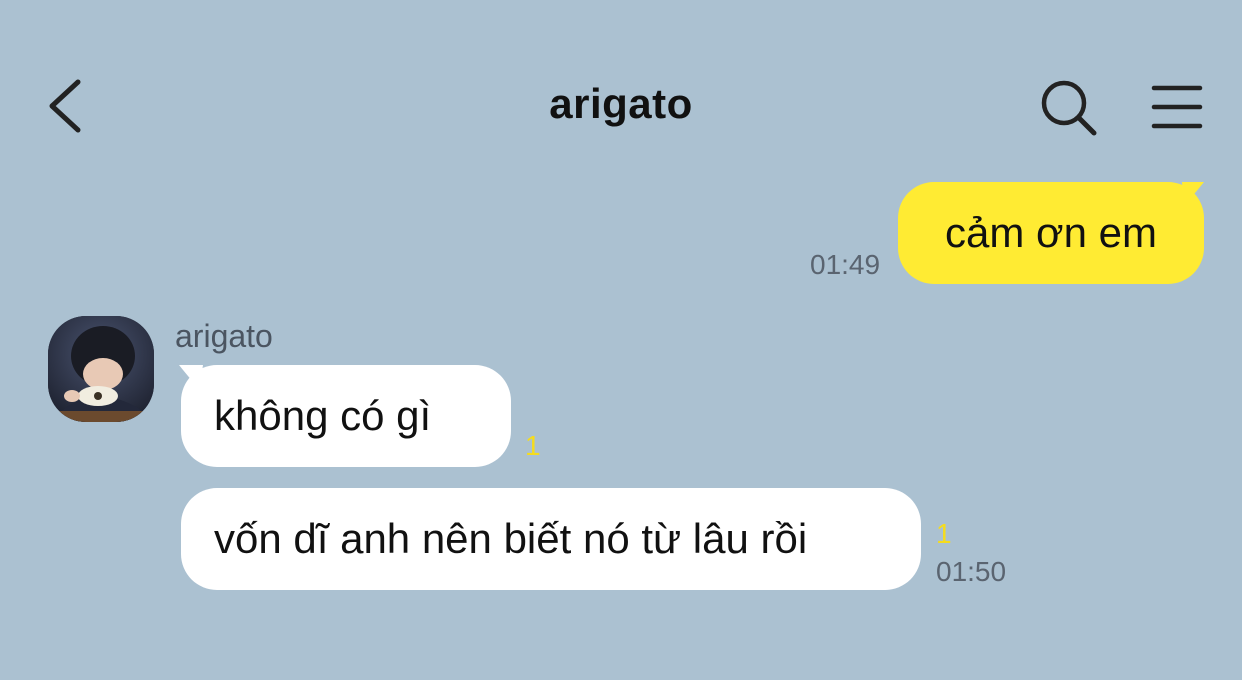  Describe the element at coordinates (845, 264) in the screenshot. I see `message-timestamp: 01:49` at that location.